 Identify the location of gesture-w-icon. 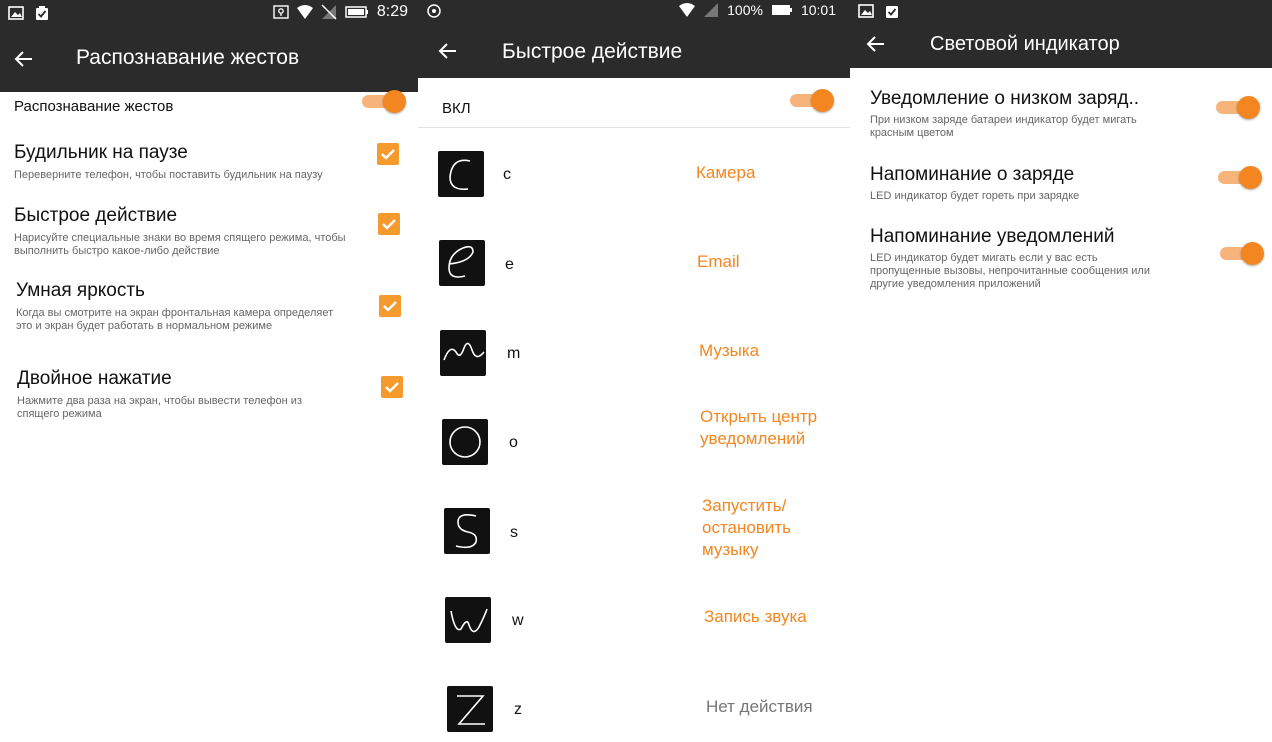
(468, 620).